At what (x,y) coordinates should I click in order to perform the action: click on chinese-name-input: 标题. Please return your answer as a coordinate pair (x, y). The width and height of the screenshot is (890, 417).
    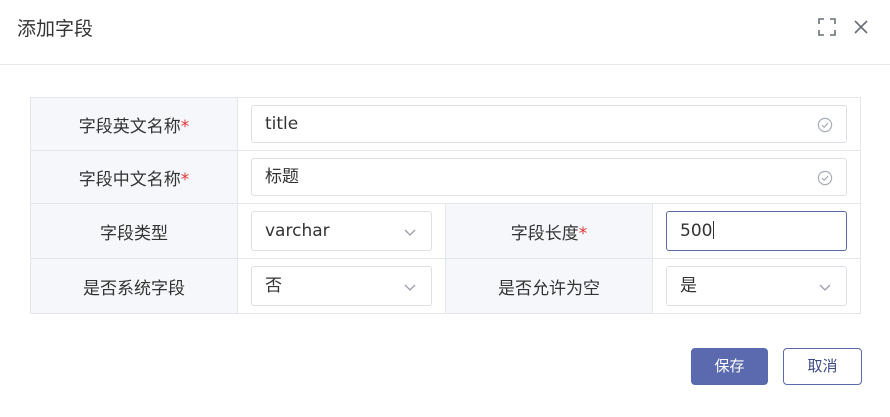
    Looking at the image, I should click on (549, 177).